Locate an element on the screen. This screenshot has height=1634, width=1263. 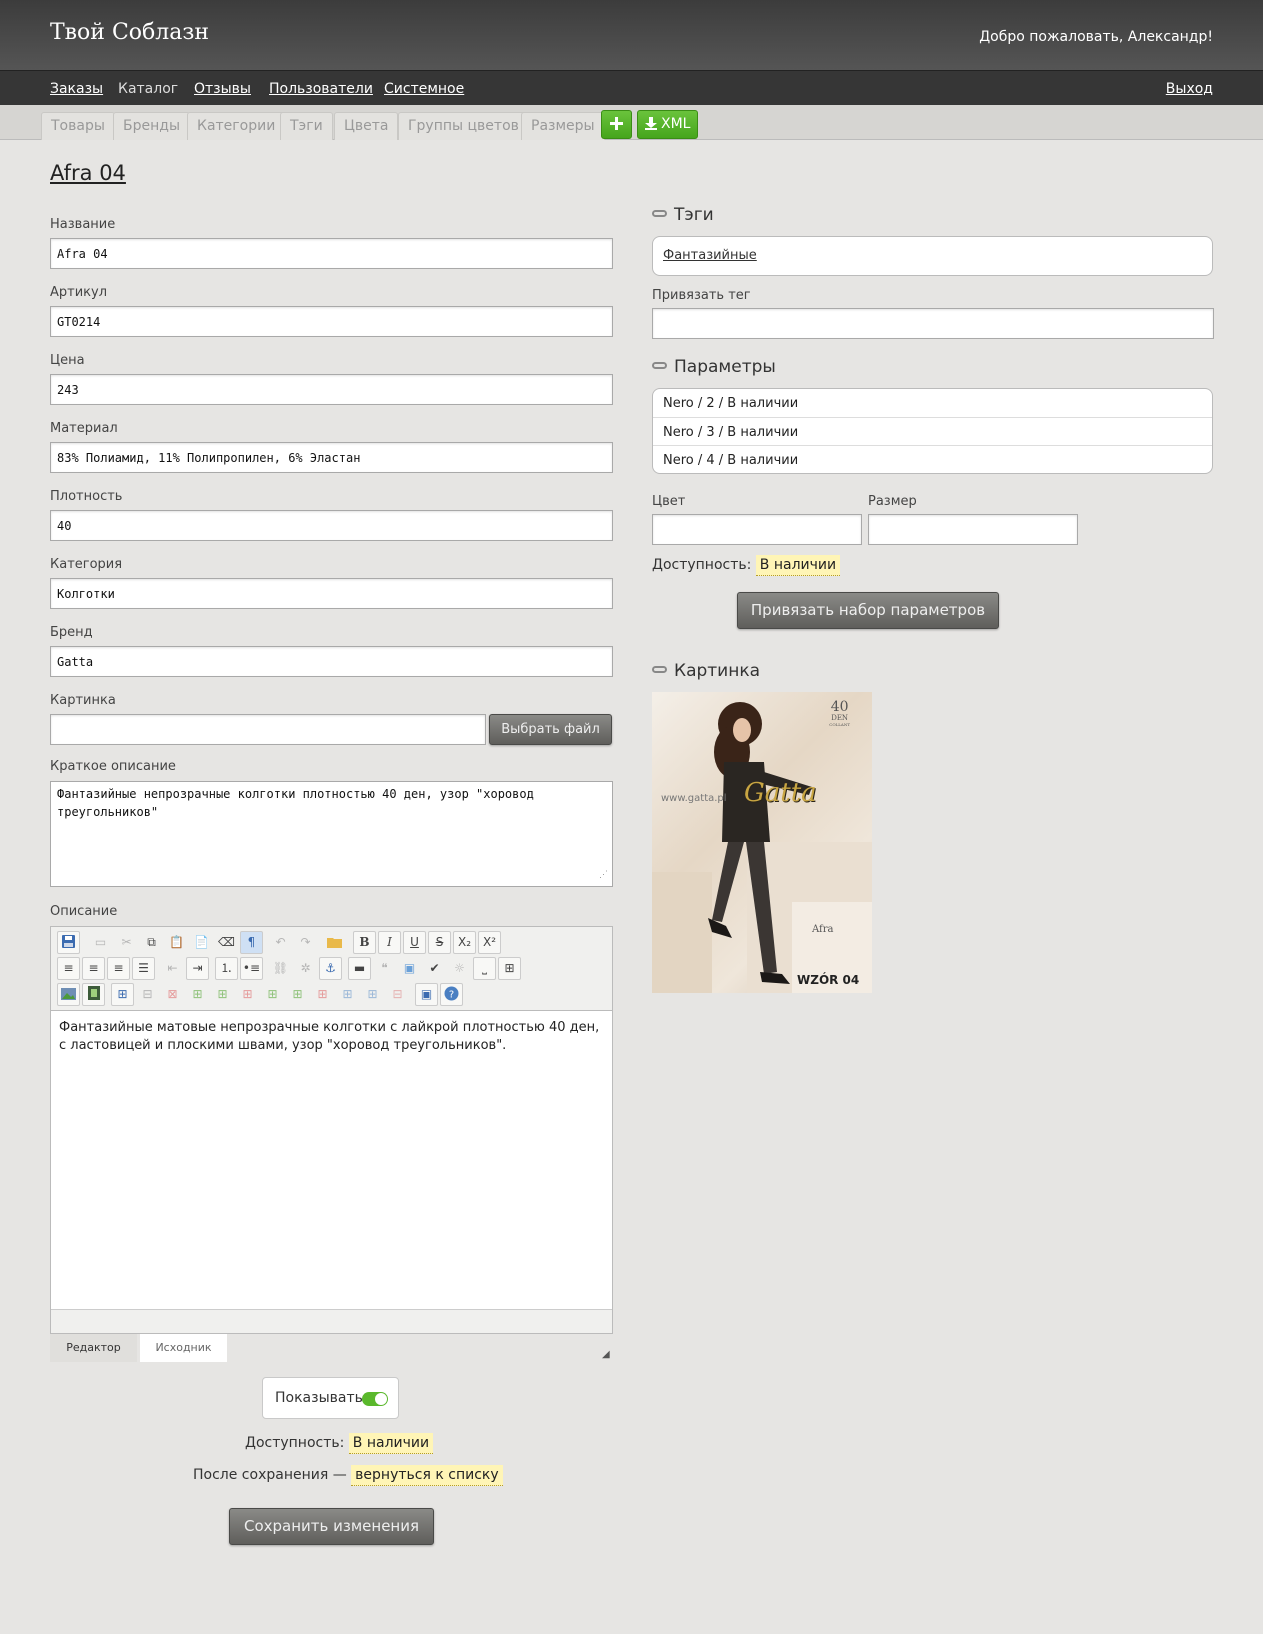
copy-icon: ⧉ is located at coordinates (151, 942).